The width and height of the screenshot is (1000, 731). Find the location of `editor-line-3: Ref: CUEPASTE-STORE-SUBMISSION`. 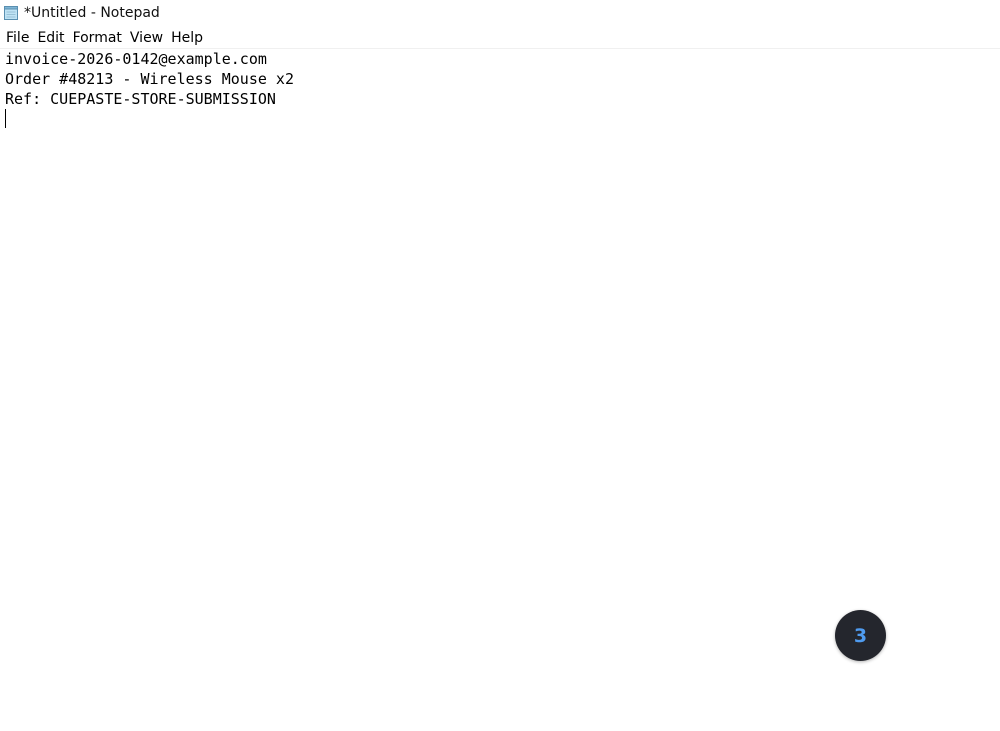

editor-line-3: Ref: CUEPASTE-STORE-SUBMISSION is located at coordinates (140, 99).